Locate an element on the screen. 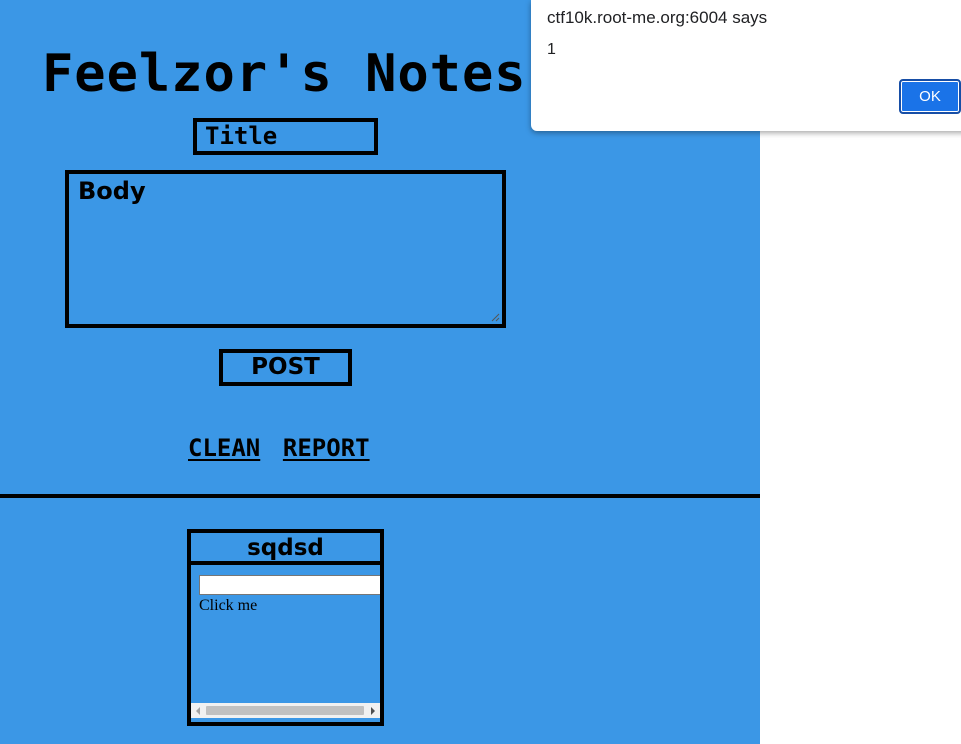 The width and height of the screenshot is (961, 744). alert-dialog: ctf10k.root-me.org:6004 says 1 is located at coordinates (746, 65).